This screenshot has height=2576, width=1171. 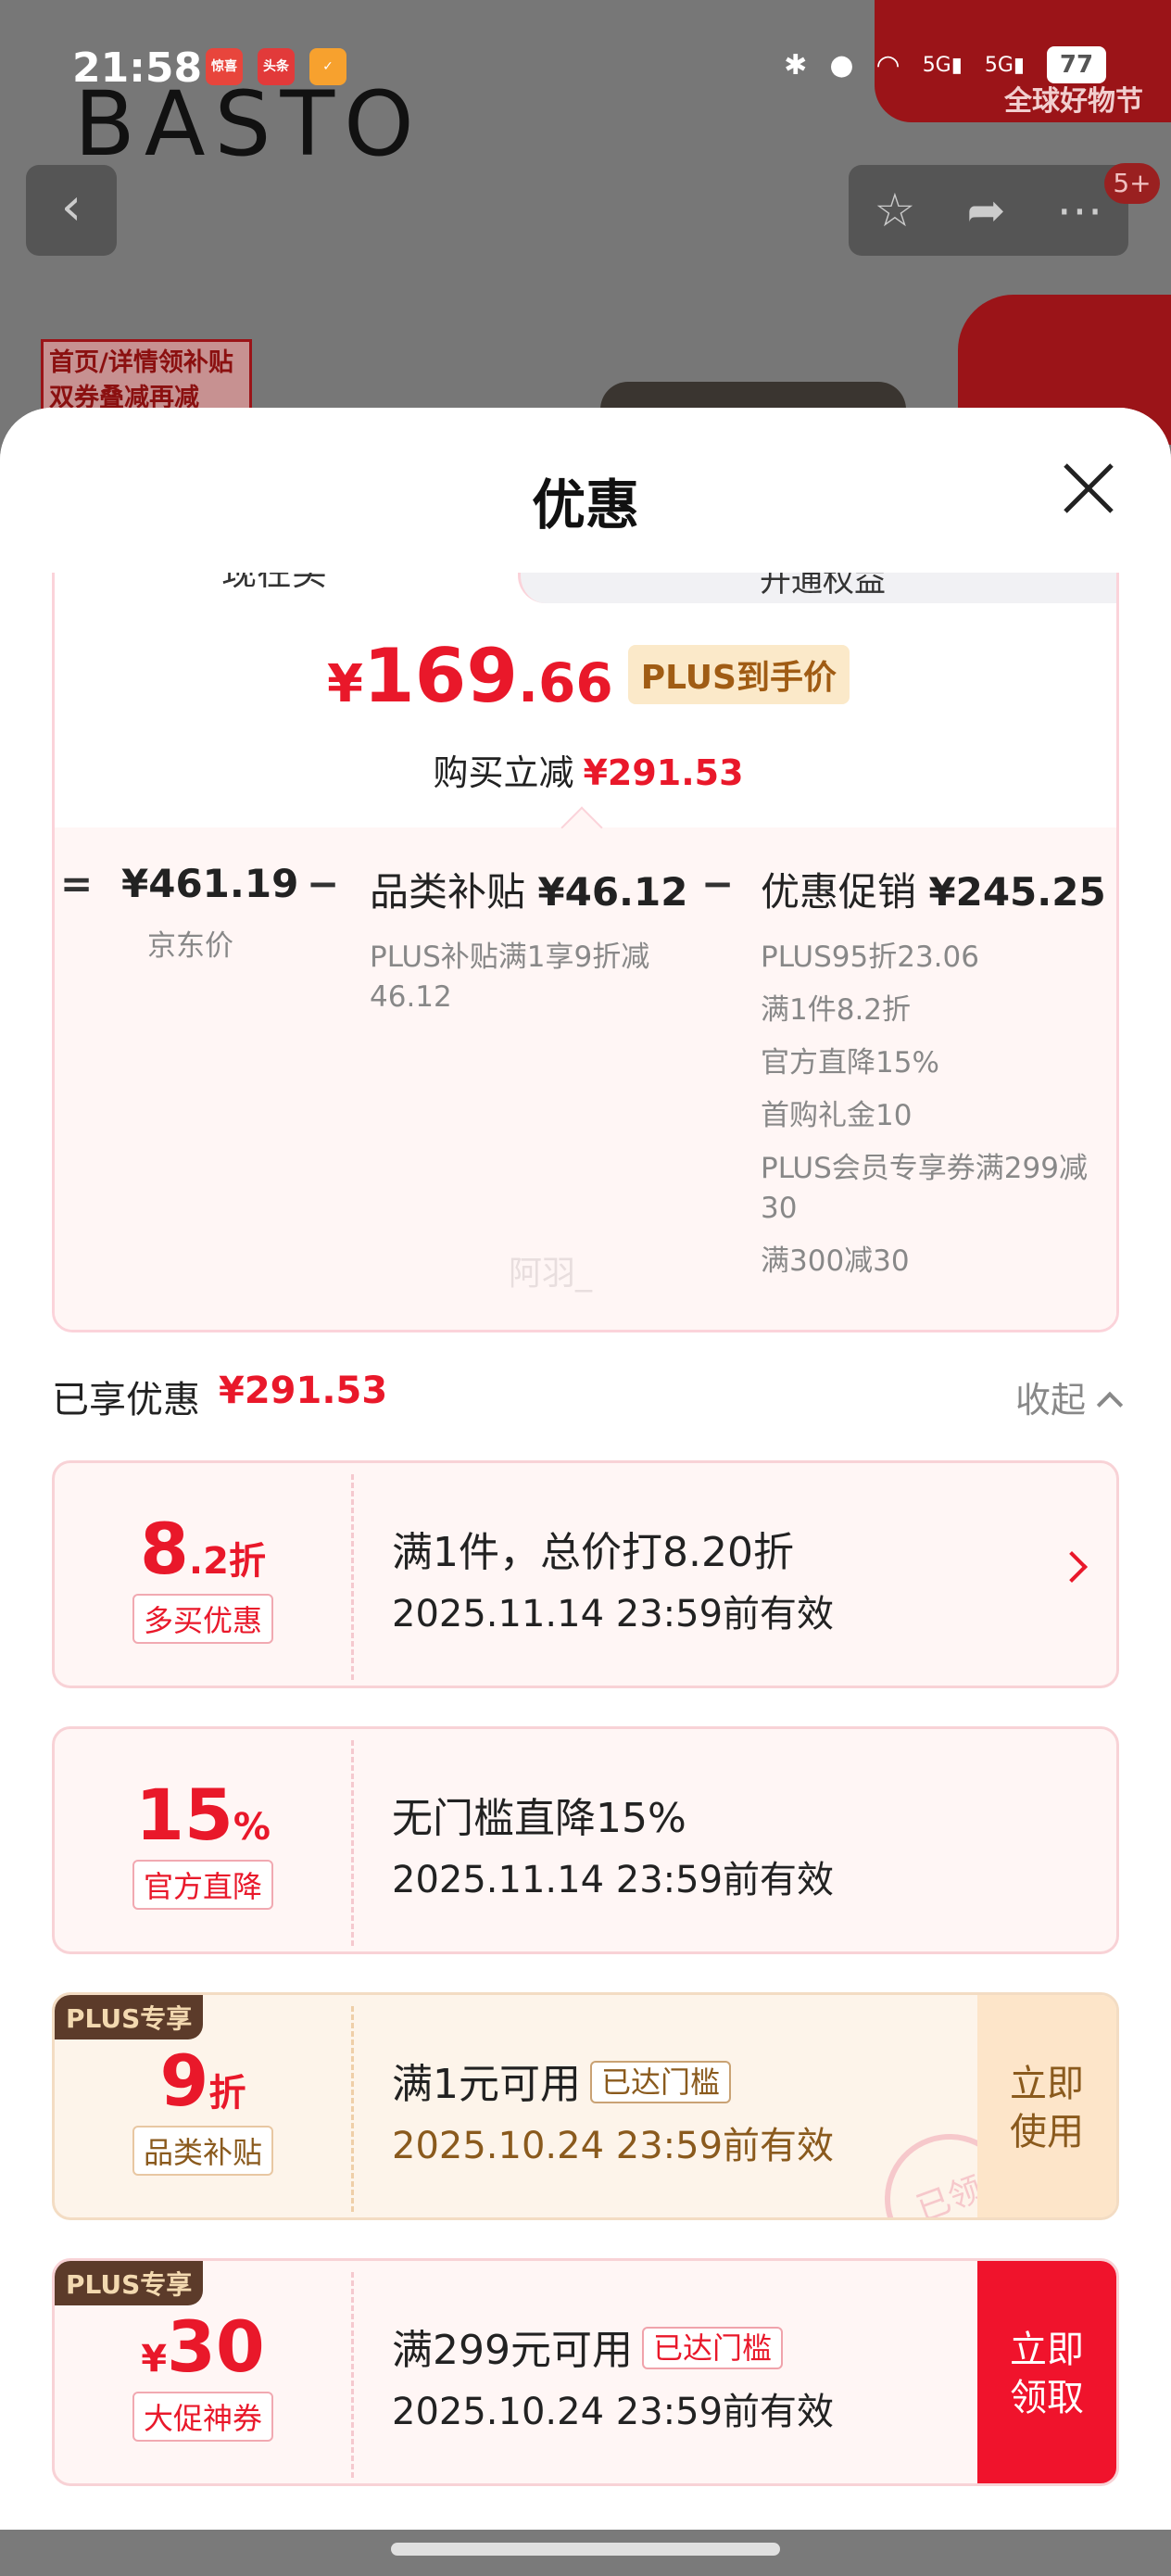 I want to click on category-subsidy-detail: PLUS补贴满1享9折减46.12, so click(x=510, y=978).